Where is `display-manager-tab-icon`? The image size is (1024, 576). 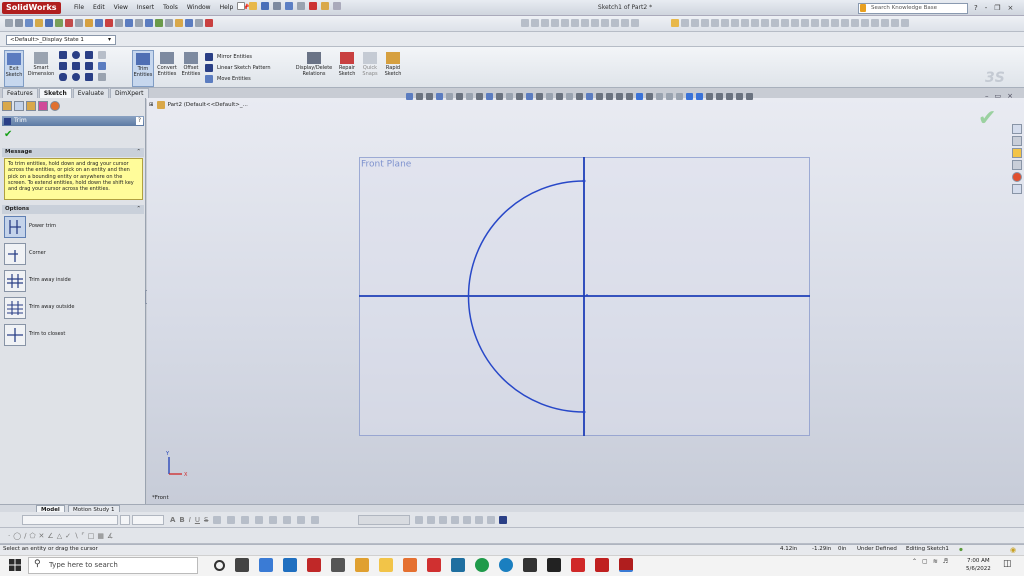 display-manager-tab-icon is located at coordinates (55, 106).